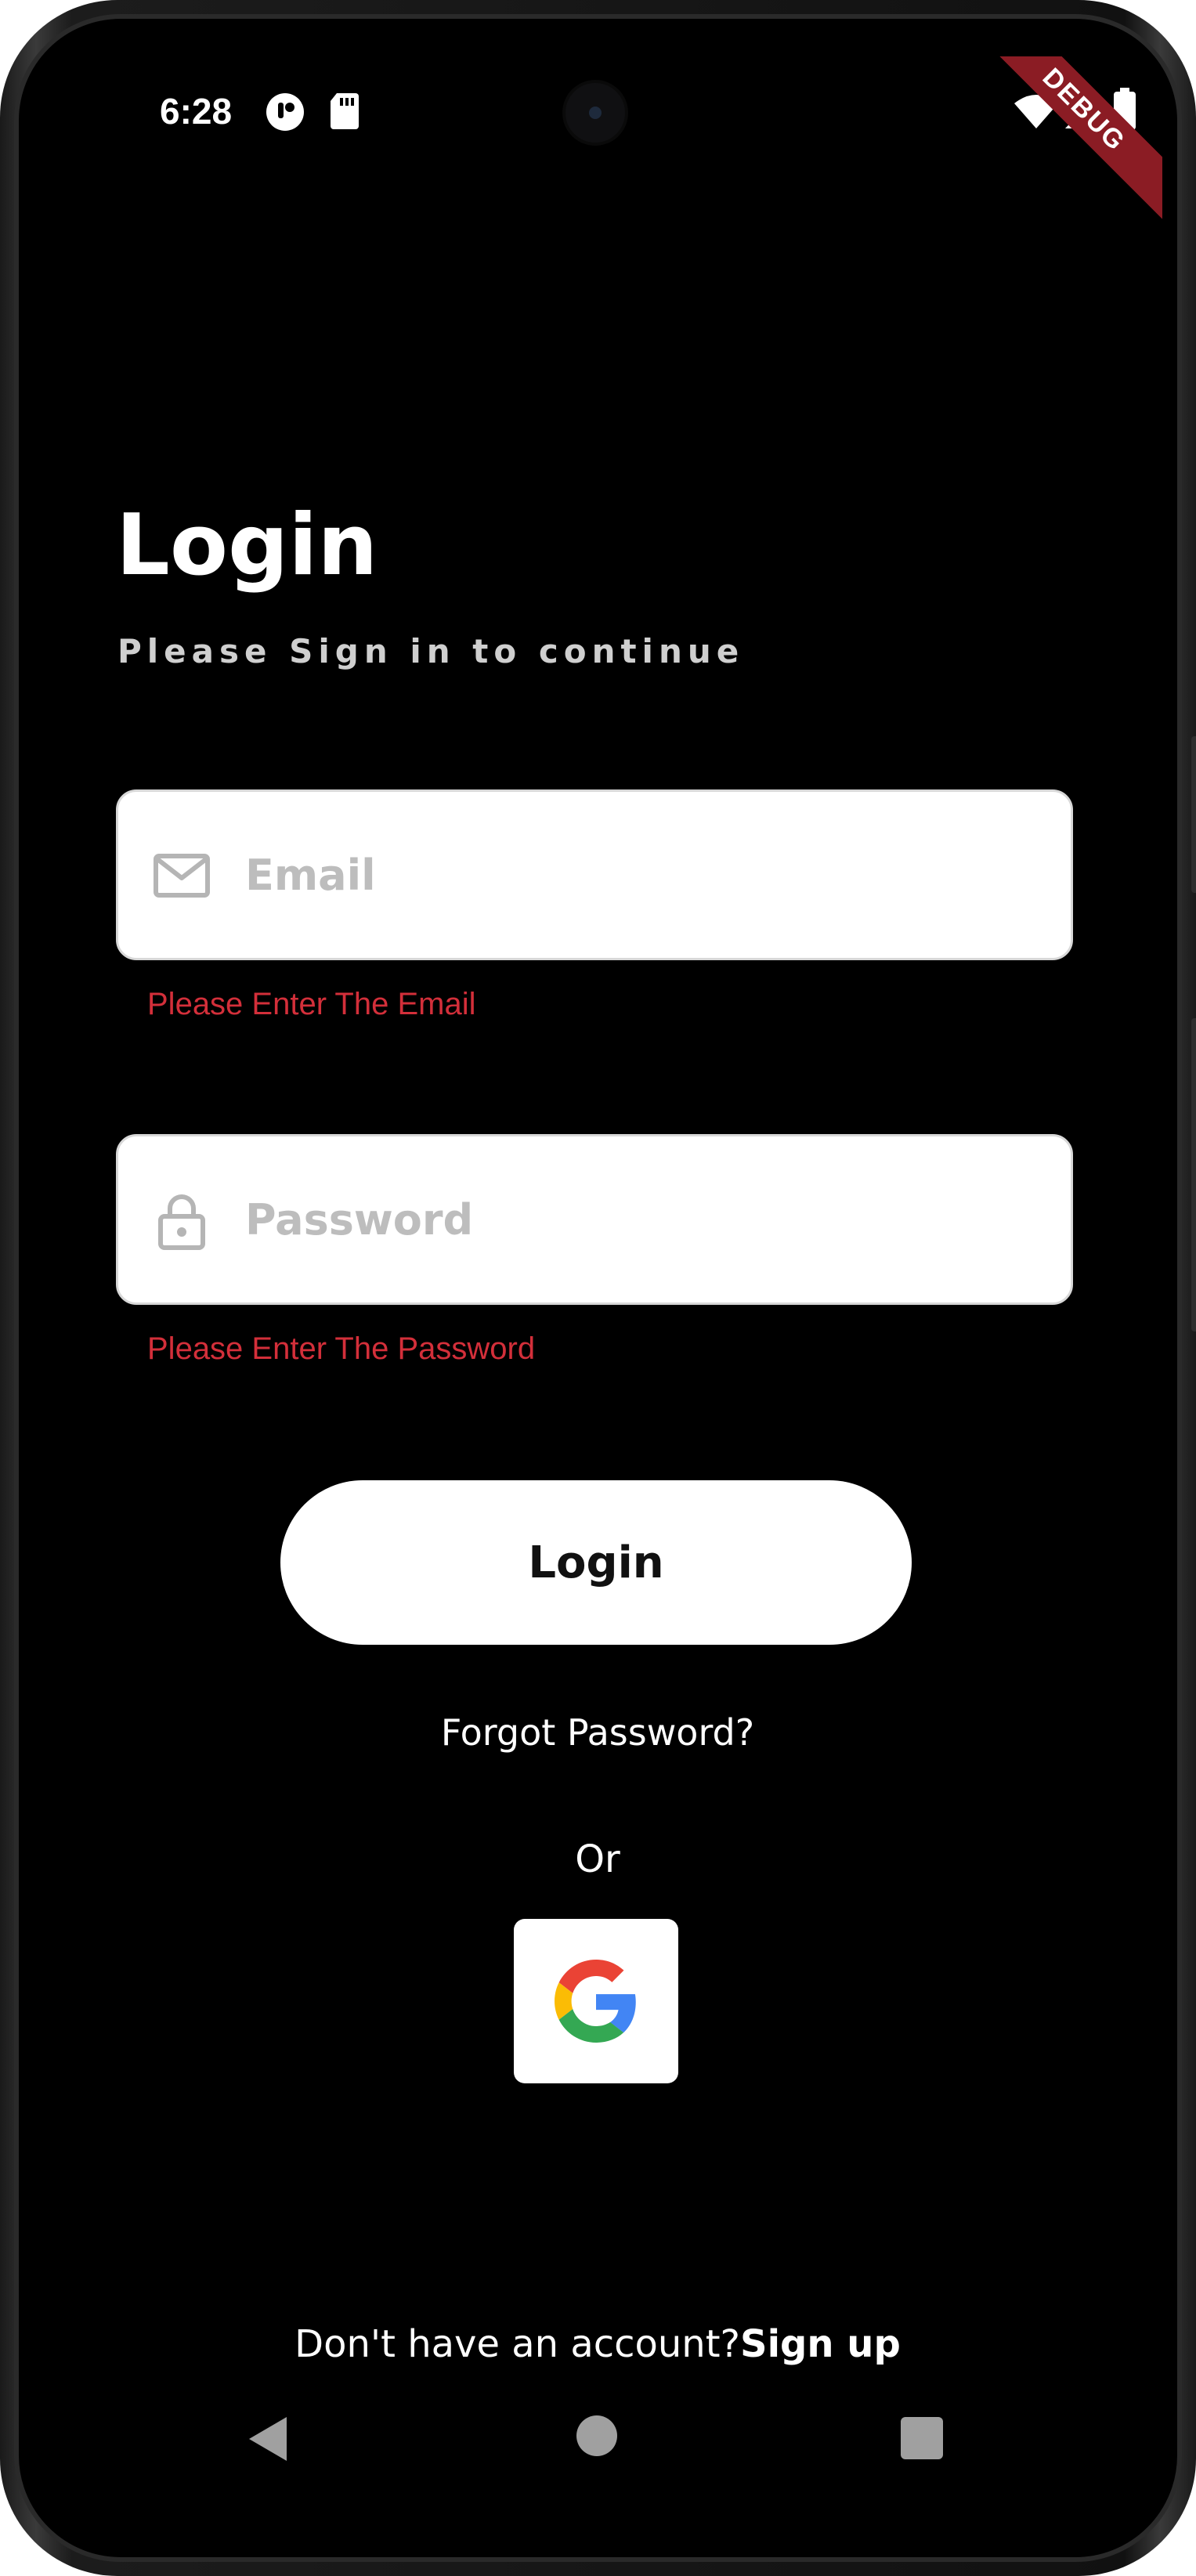 The height and width of the screenshot is (2576, 1196). What do you see at coordinates (648, 1219) in the screenshot?
I see `password-input` at bounding box center [648, 1219].